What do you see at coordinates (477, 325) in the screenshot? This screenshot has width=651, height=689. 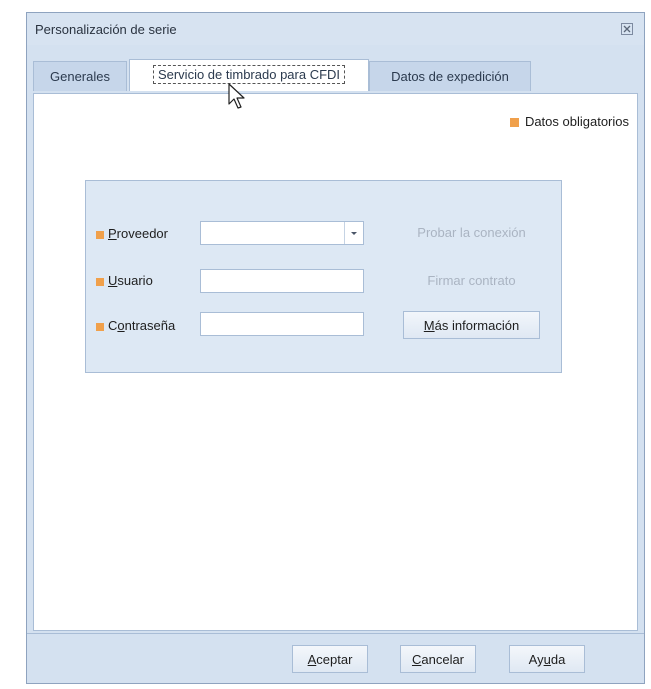 I see `button-label: ás información` at bounding box center [477, 325].